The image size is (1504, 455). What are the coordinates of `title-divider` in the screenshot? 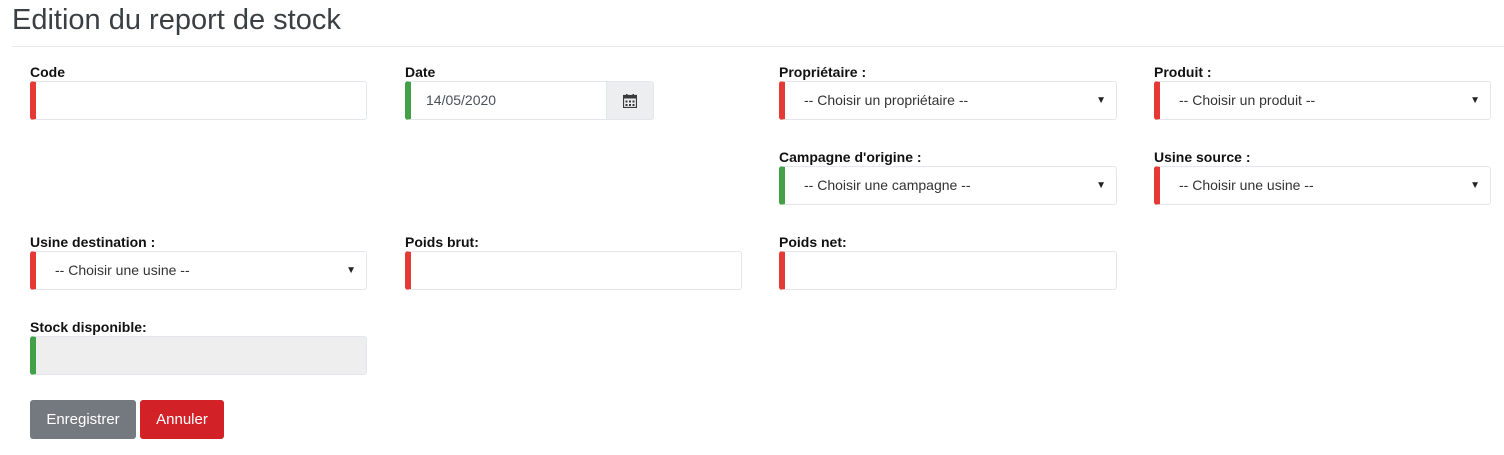 It's located at (758, 46).